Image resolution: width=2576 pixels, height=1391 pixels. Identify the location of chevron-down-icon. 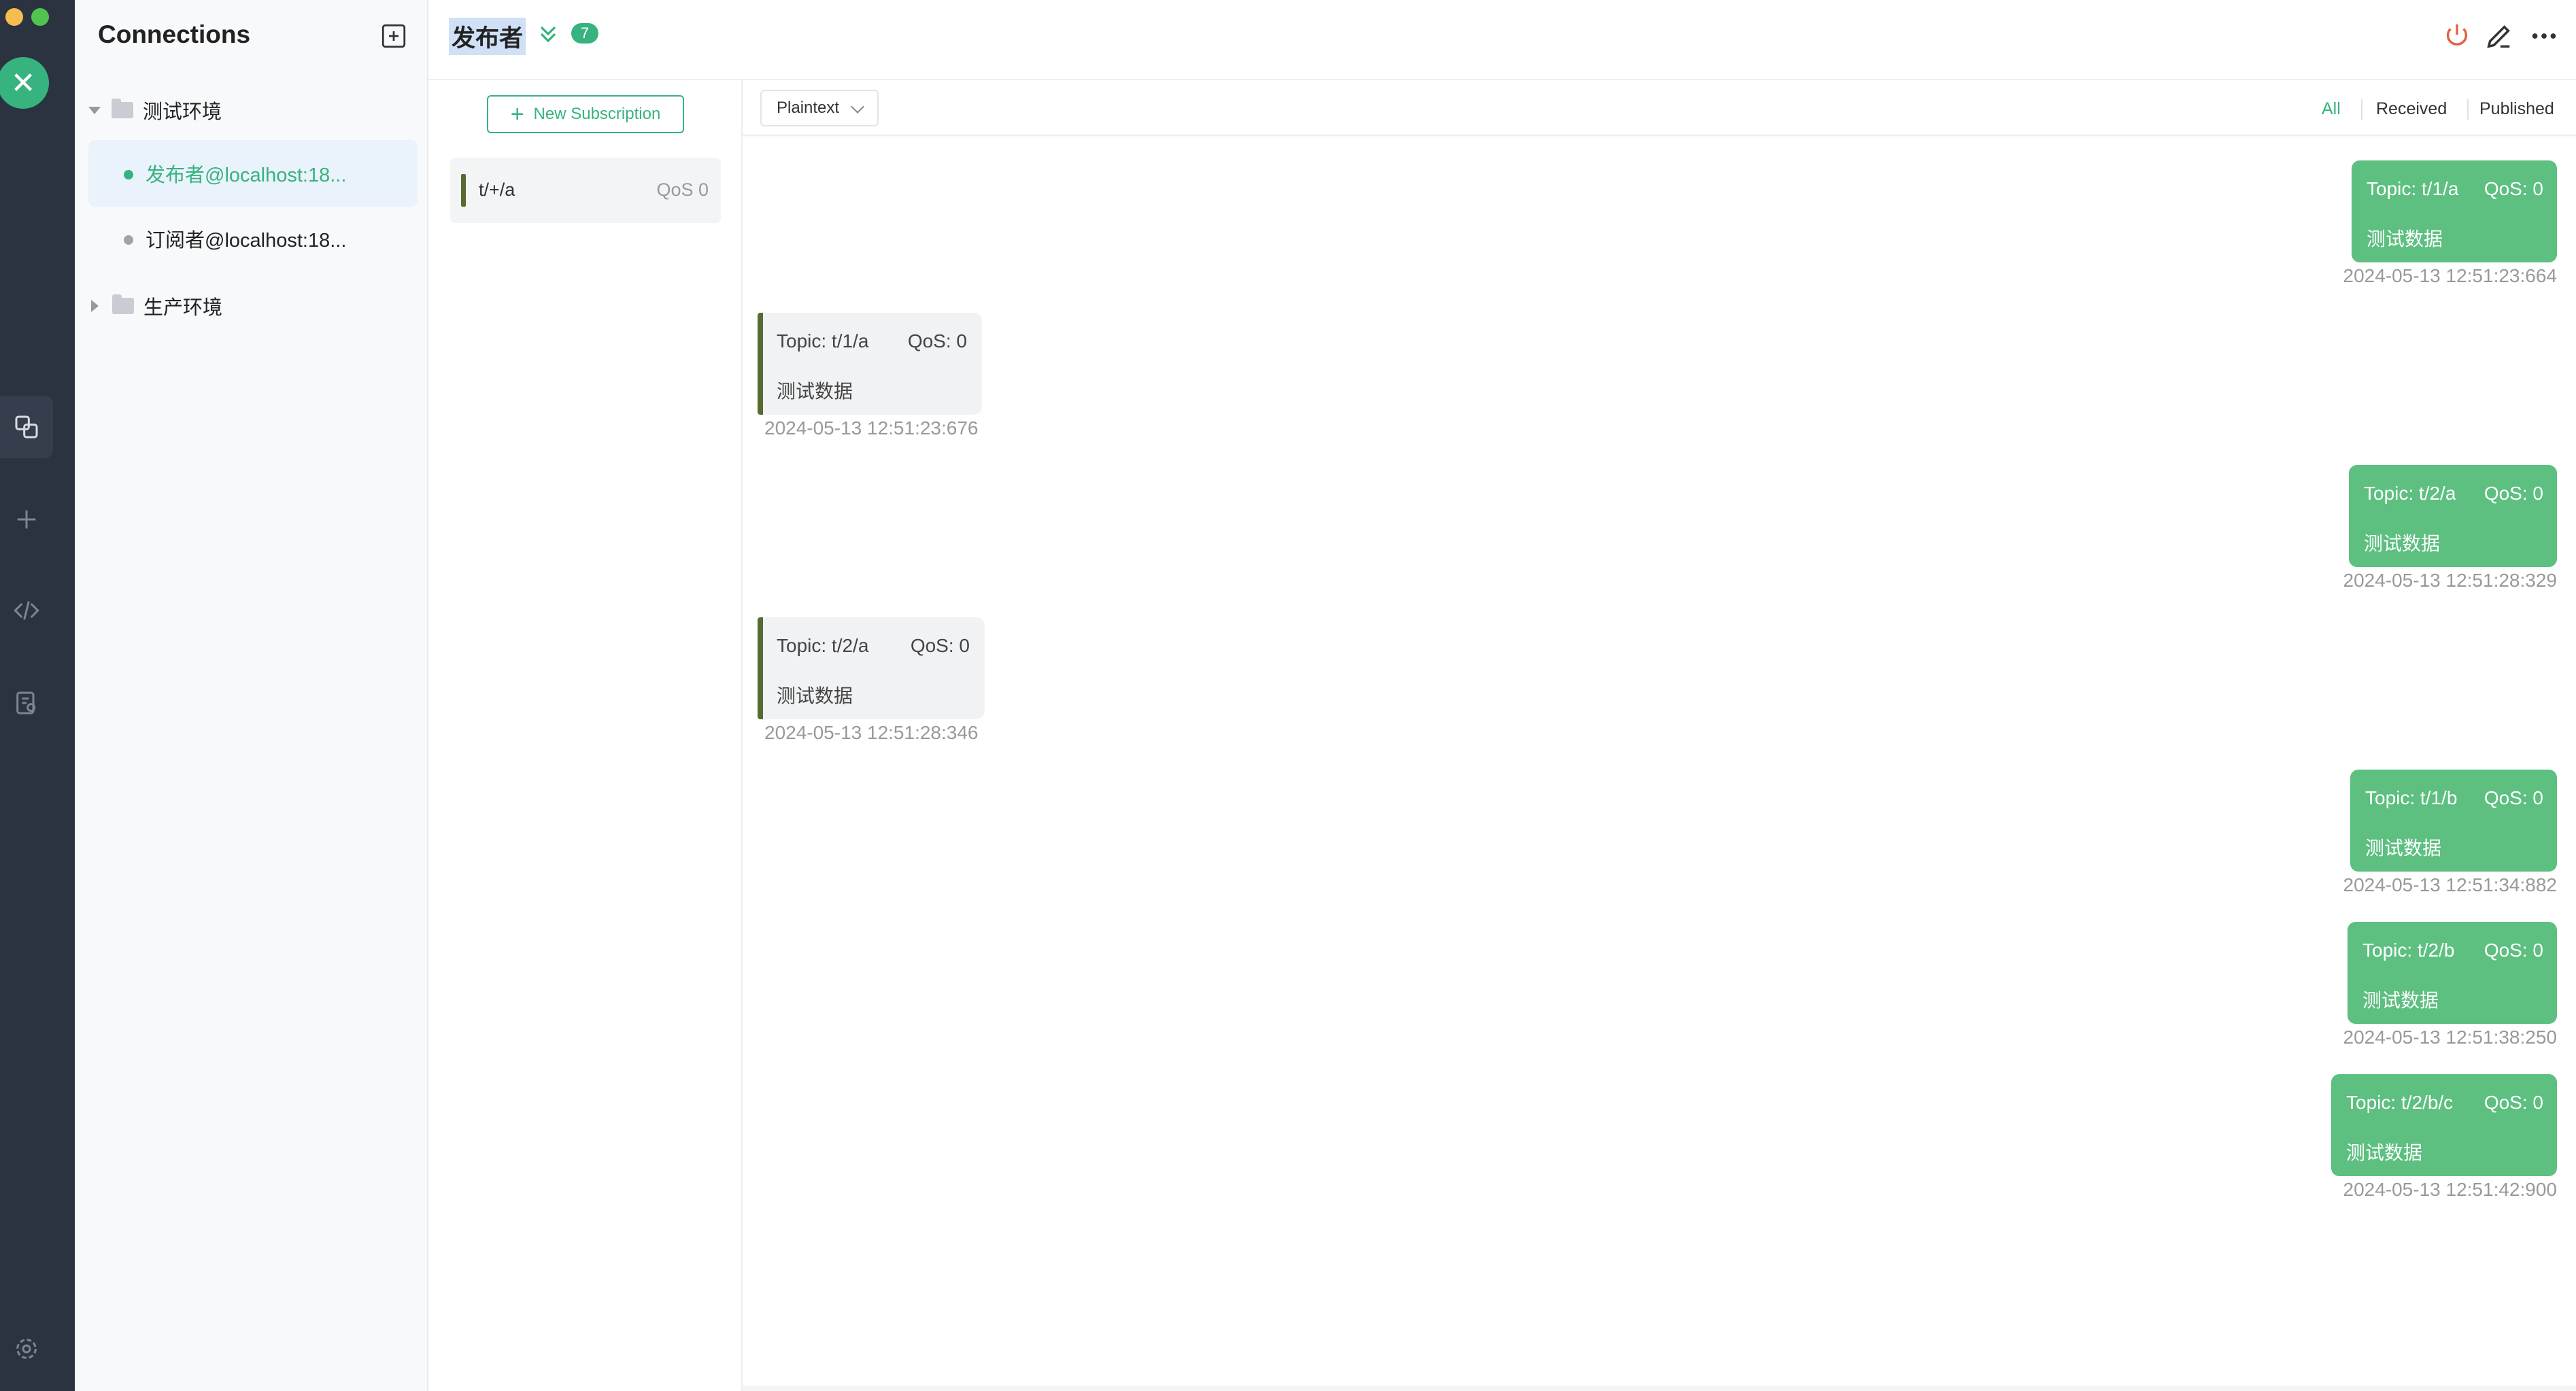
(857, 107).